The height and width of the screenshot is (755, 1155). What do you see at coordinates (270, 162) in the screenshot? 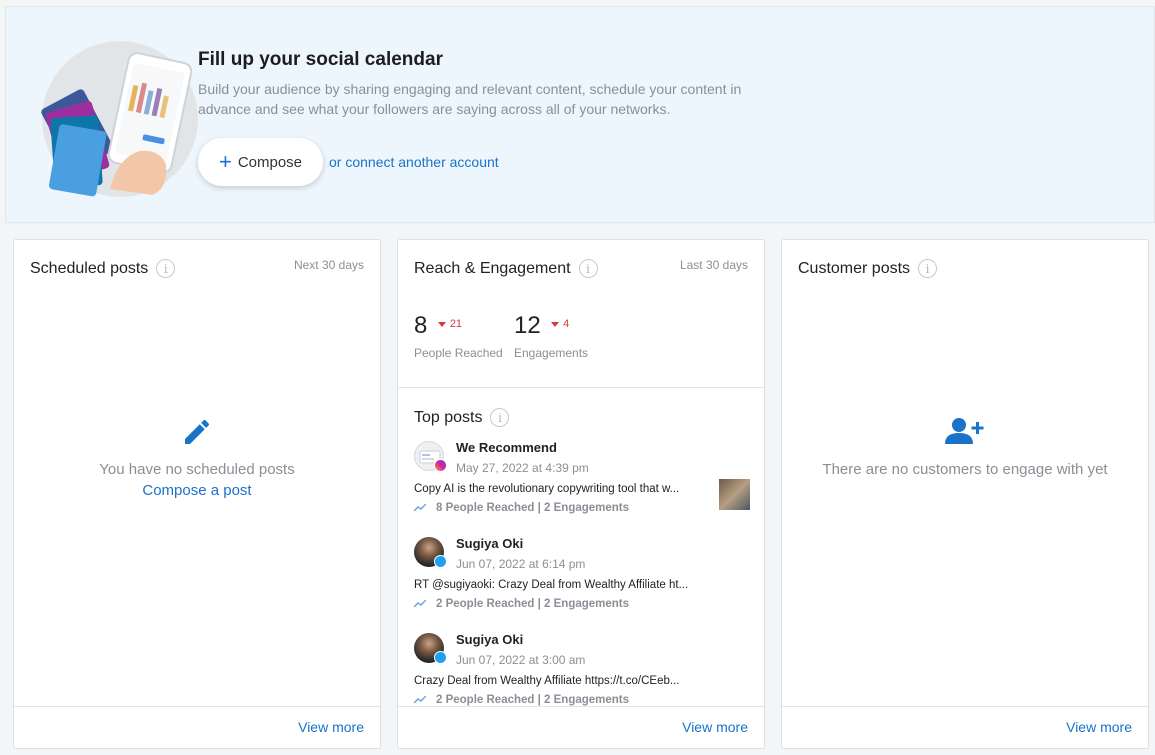
I see `compose-label: Compose` at bounding box center [270, 162].